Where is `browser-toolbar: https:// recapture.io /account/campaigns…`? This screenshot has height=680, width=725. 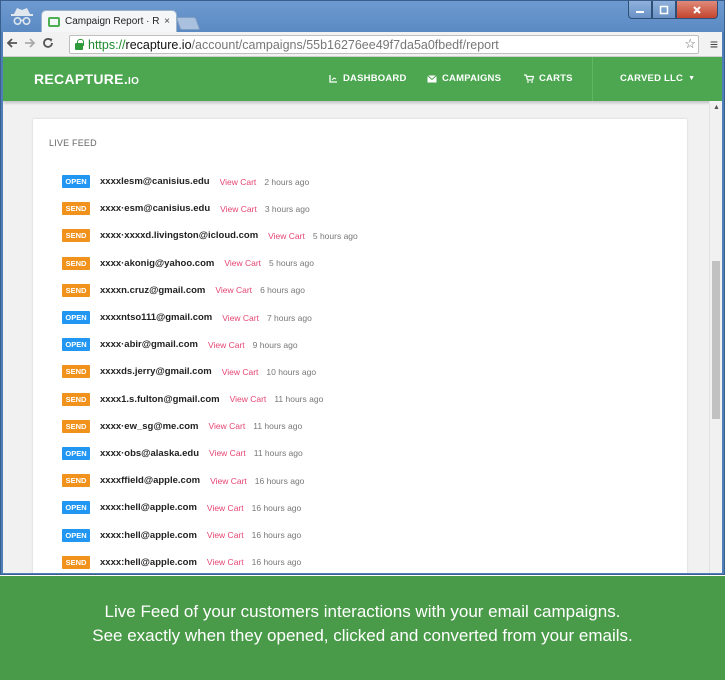 browser-toolbar: https:// recapture.io /account/campaigns… is located at coordinates (362, 44).